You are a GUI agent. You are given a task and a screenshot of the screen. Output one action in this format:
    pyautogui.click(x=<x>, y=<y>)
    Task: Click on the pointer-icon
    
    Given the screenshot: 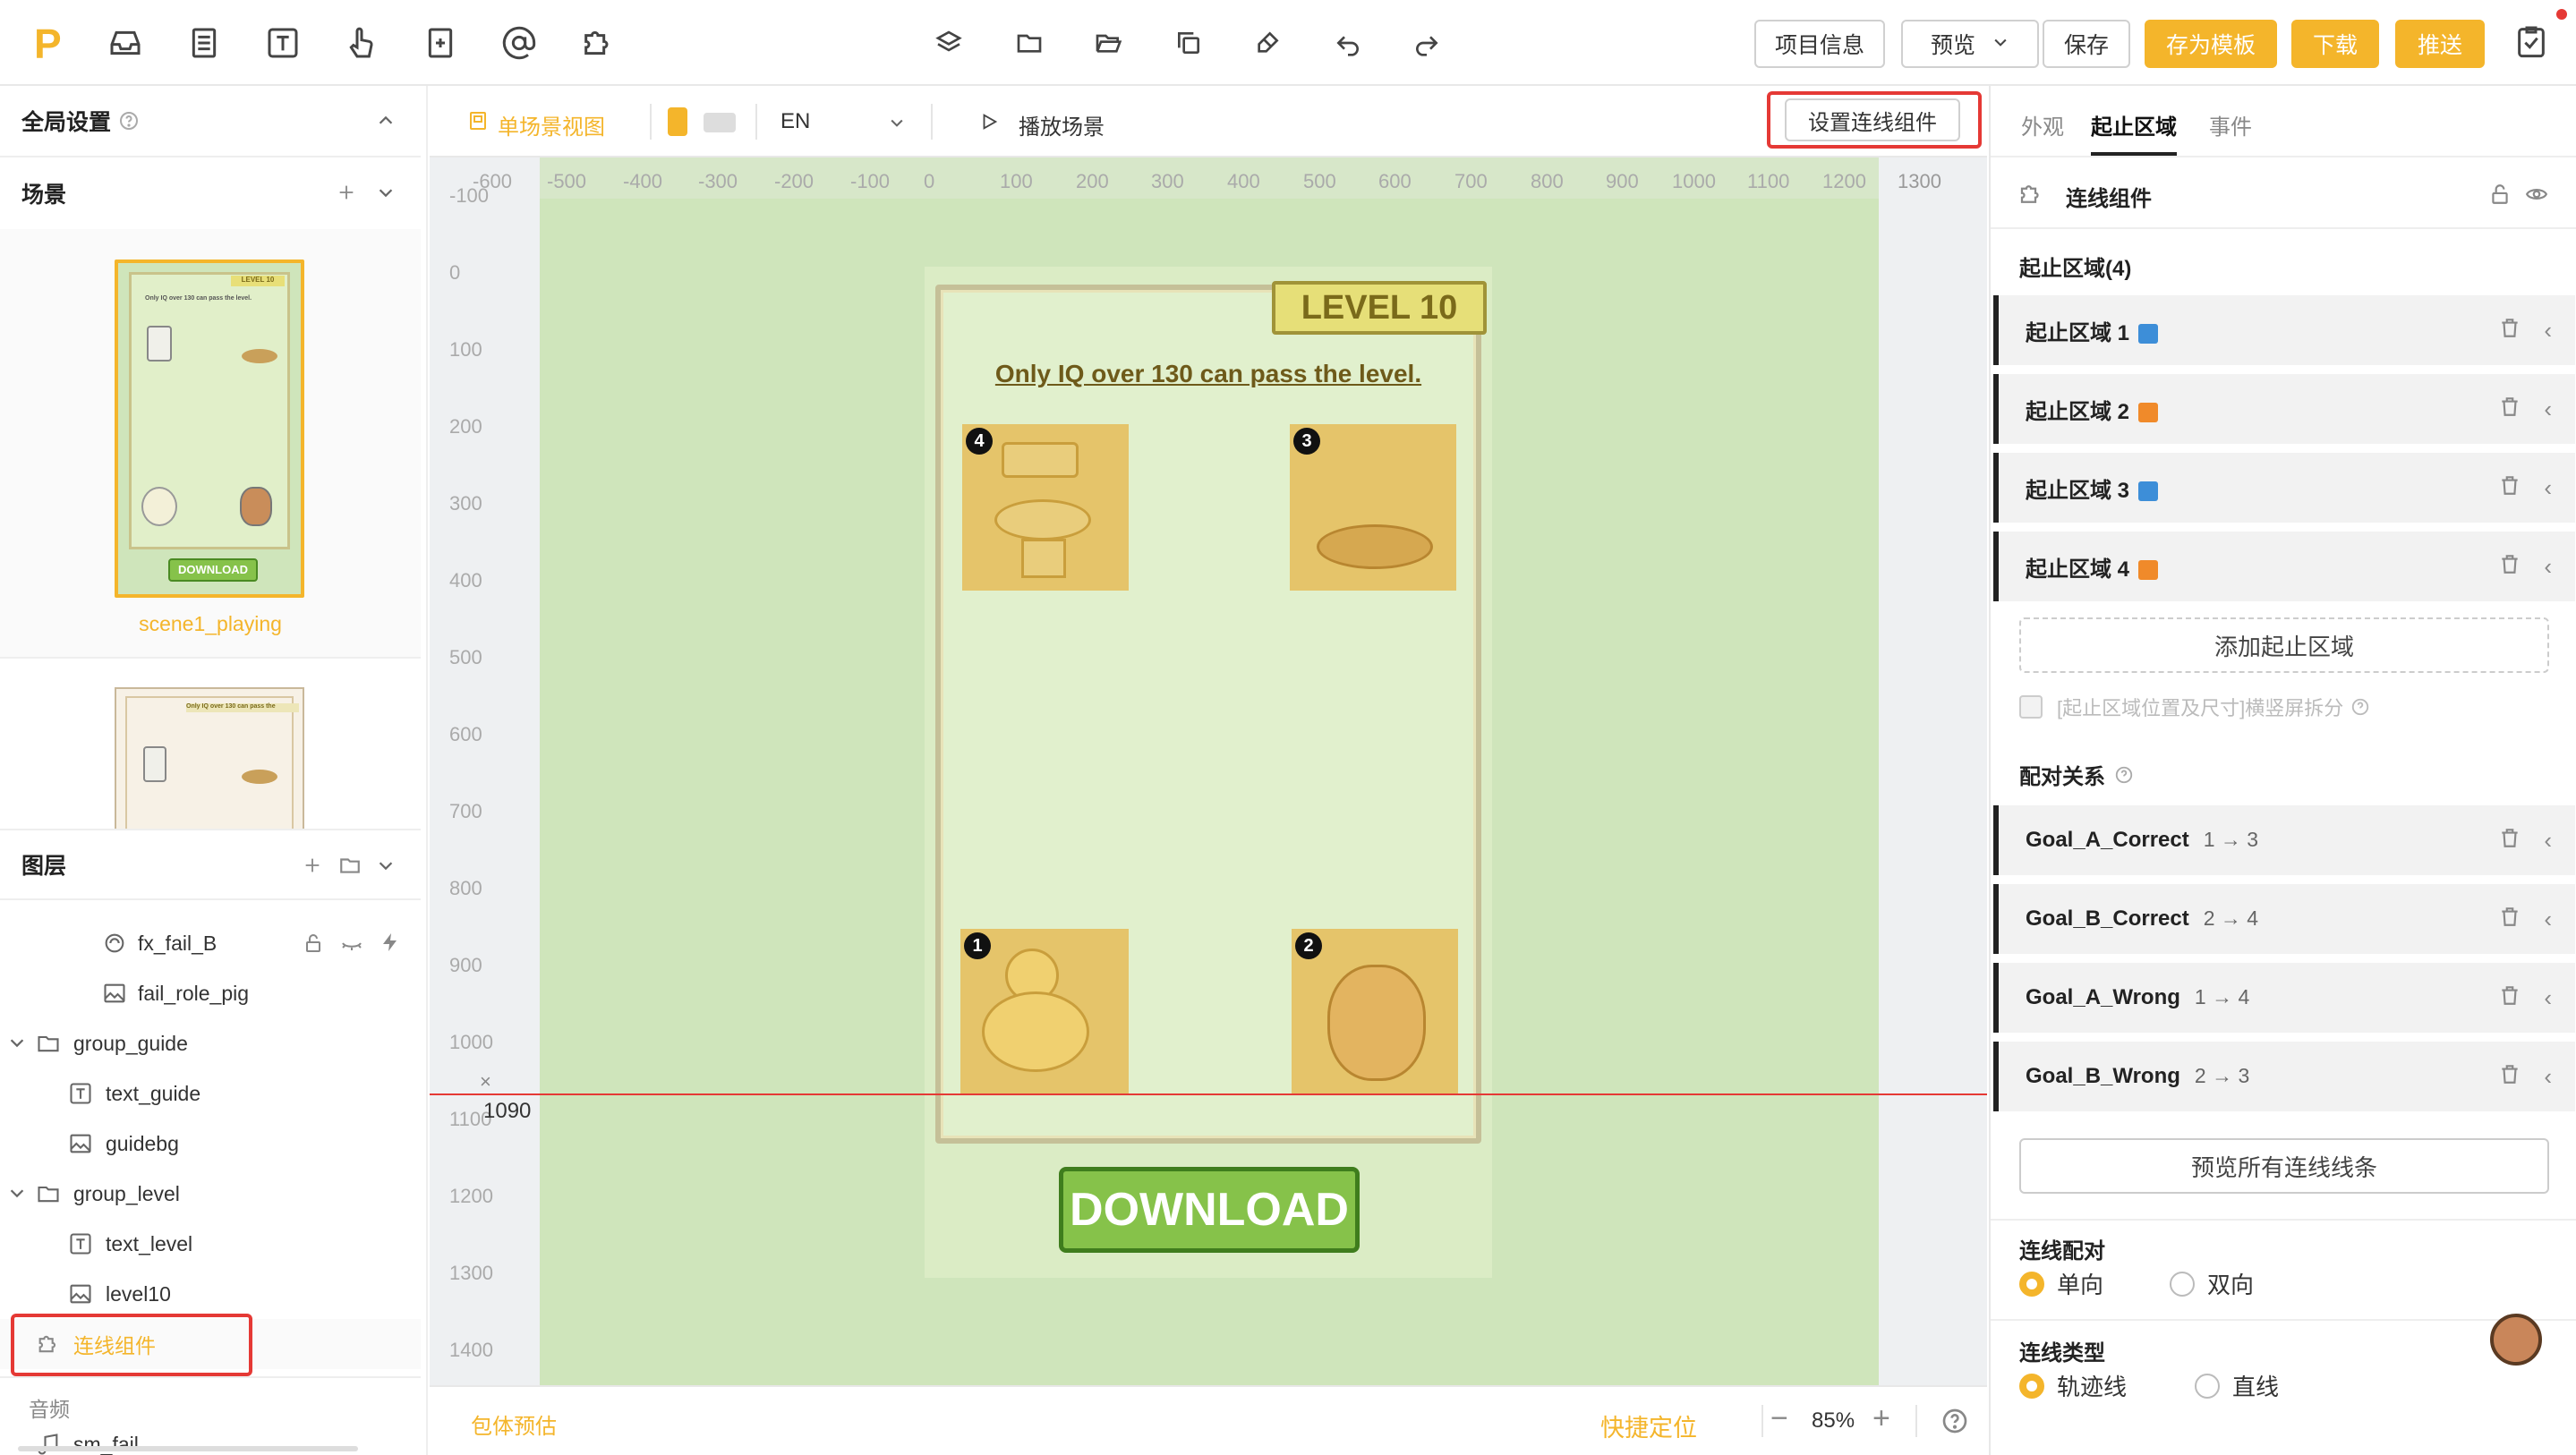 What is the action you would take?
    pyautogui.click(x=361, y=43)
    